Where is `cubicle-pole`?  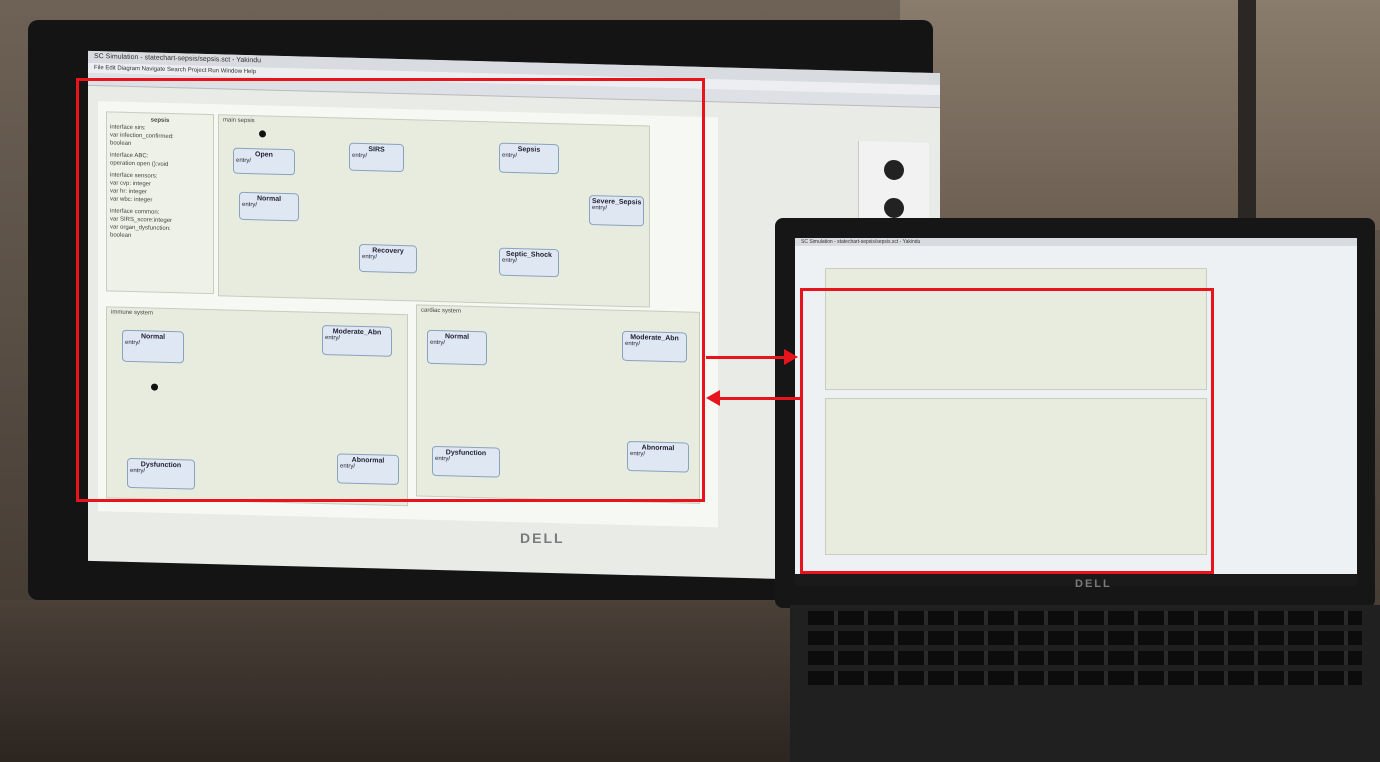
cubicle-pole is located at coordinates (1247, 125).